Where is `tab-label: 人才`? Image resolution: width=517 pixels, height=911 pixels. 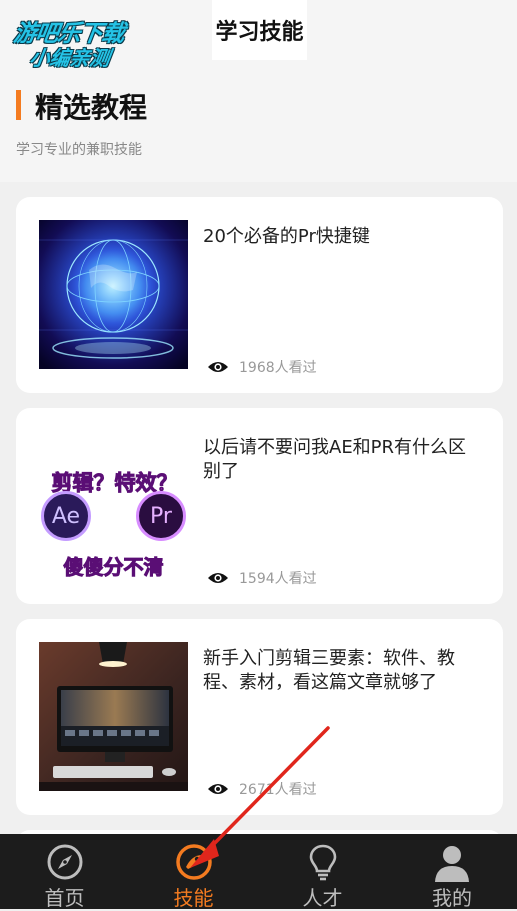
tab-label: 人才 is located at coordinates (322, 898).